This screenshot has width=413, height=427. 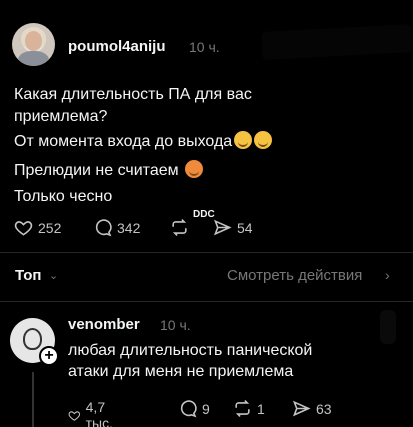 What do you see at coordinates (123, 141) in the screenshot?
I see `post-text-line-3-text: От момента входа до выхода` at bounding box center [123, 141].